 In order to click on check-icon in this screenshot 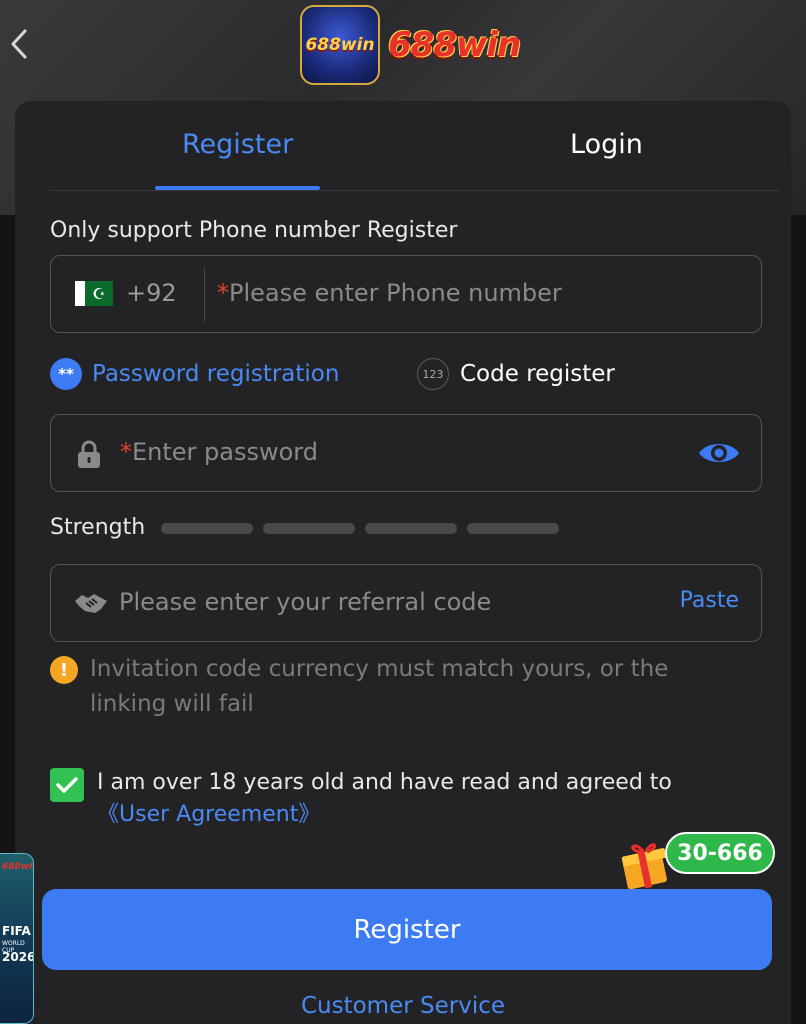, I will do `click(67, 785)`.